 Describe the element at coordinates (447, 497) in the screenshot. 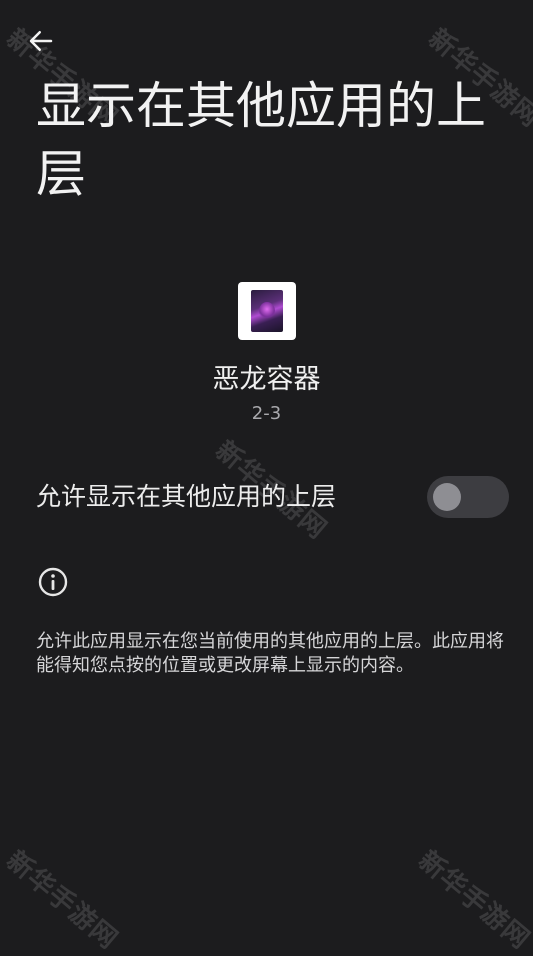

I see `switch-thumb` at that location.